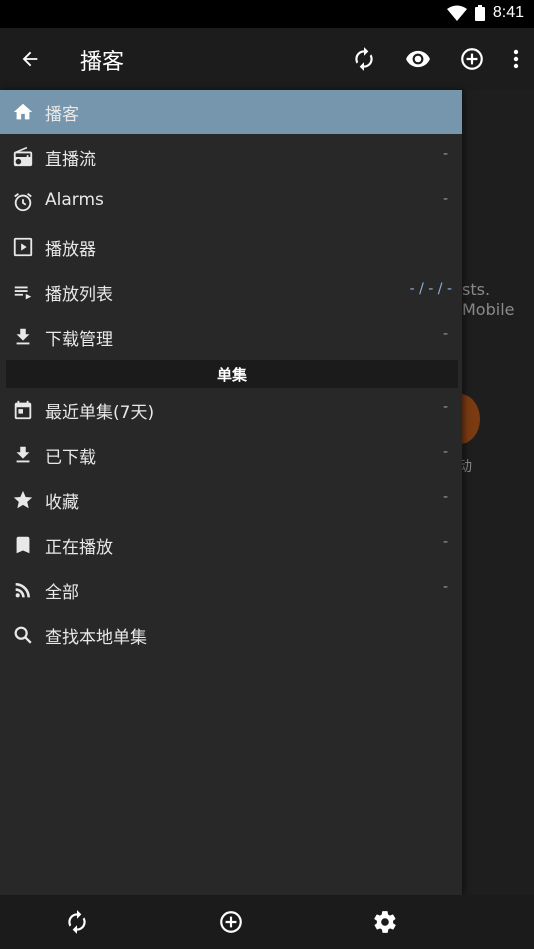 This screenshot has height=949, width=534. Describe the element at coordinates (74, 200) in the screenshot. I see `nav-item-label: Alarms` at that location.